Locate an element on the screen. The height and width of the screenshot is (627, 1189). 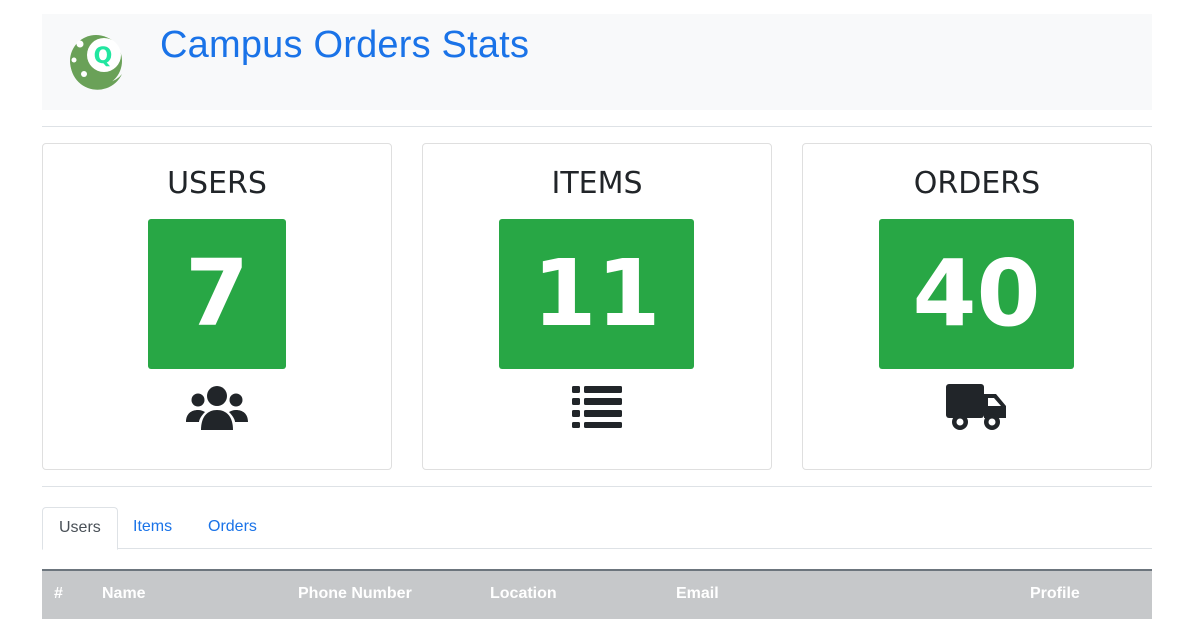
logo-icon: Q is located at coordinates (96, 62).